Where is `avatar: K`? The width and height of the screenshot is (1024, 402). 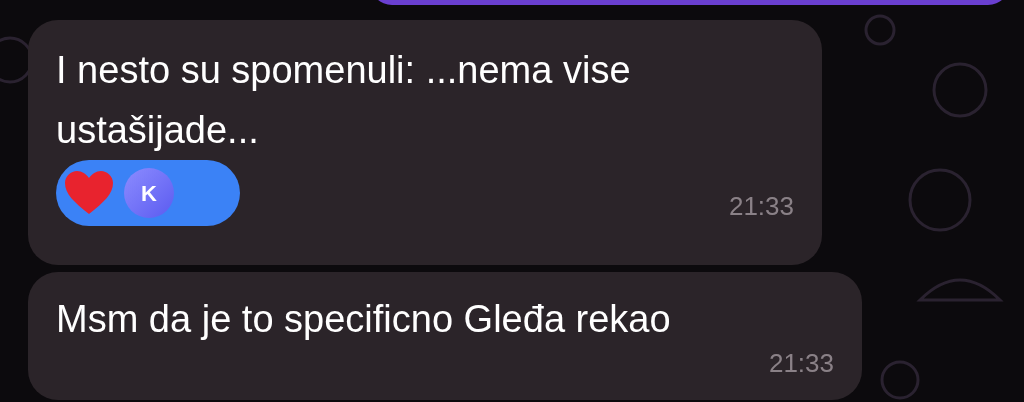
avatar: K is located at coordinates (149, 193).